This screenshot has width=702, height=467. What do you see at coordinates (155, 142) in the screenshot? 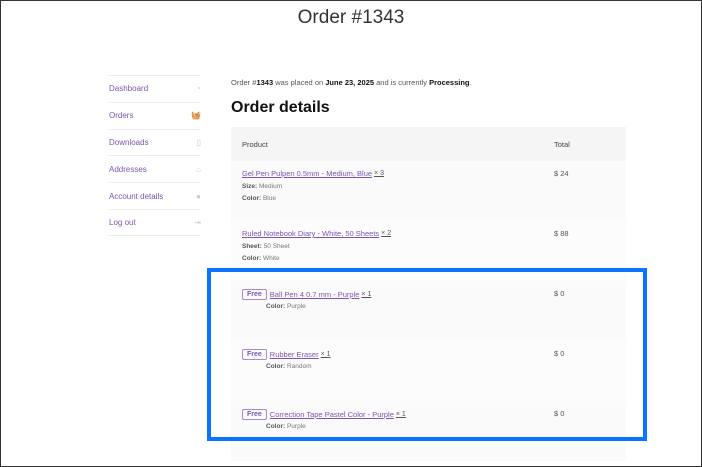
I see `nav-item-downloads: Downloads ▯` at bounding box center [155, 142].